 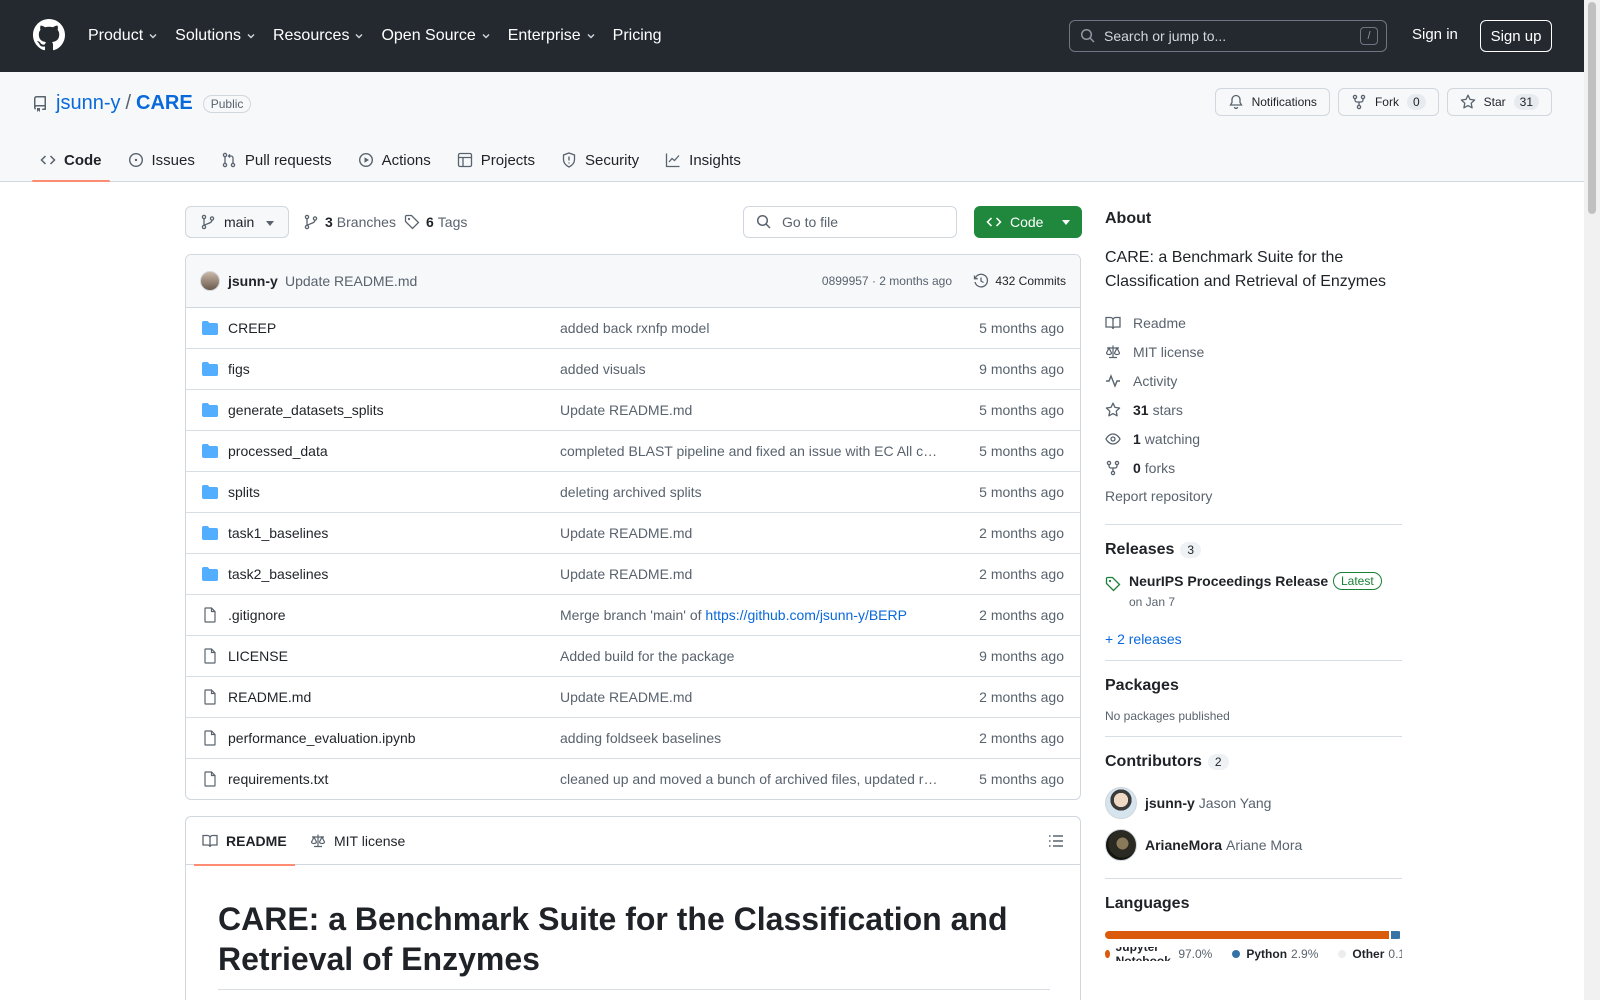 I want to click on code-dropdown-button: Code, so click(x=1028, y=222).